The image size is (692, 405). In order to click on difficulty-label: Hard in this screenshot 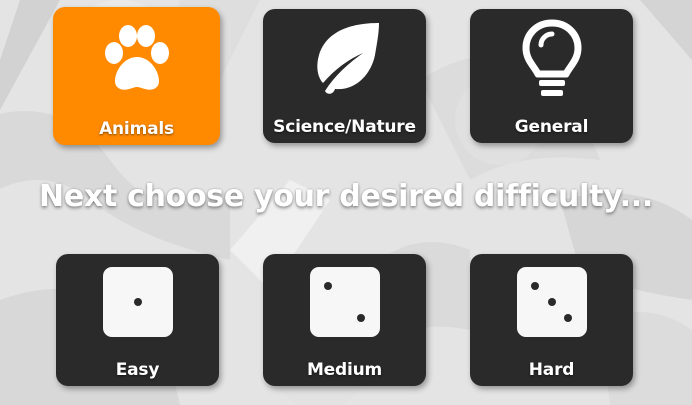, I will do `click(551, 370)`.